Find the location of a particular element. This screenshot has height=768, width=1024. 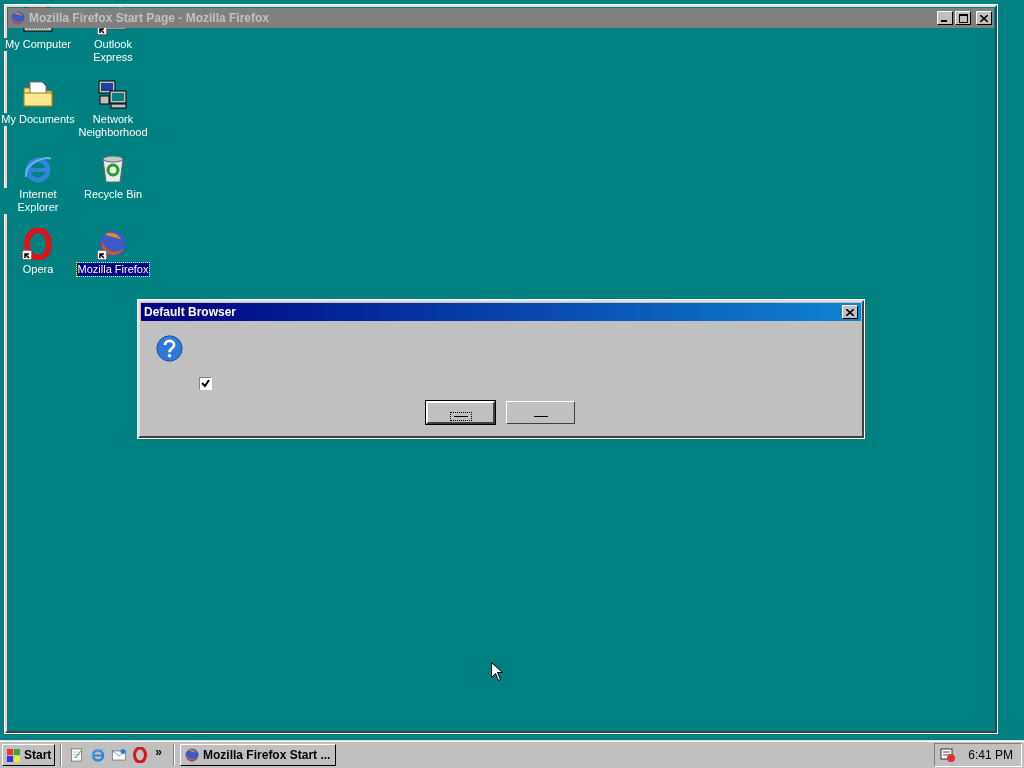

windows-logo-icon is located at coordinates (14, 754).